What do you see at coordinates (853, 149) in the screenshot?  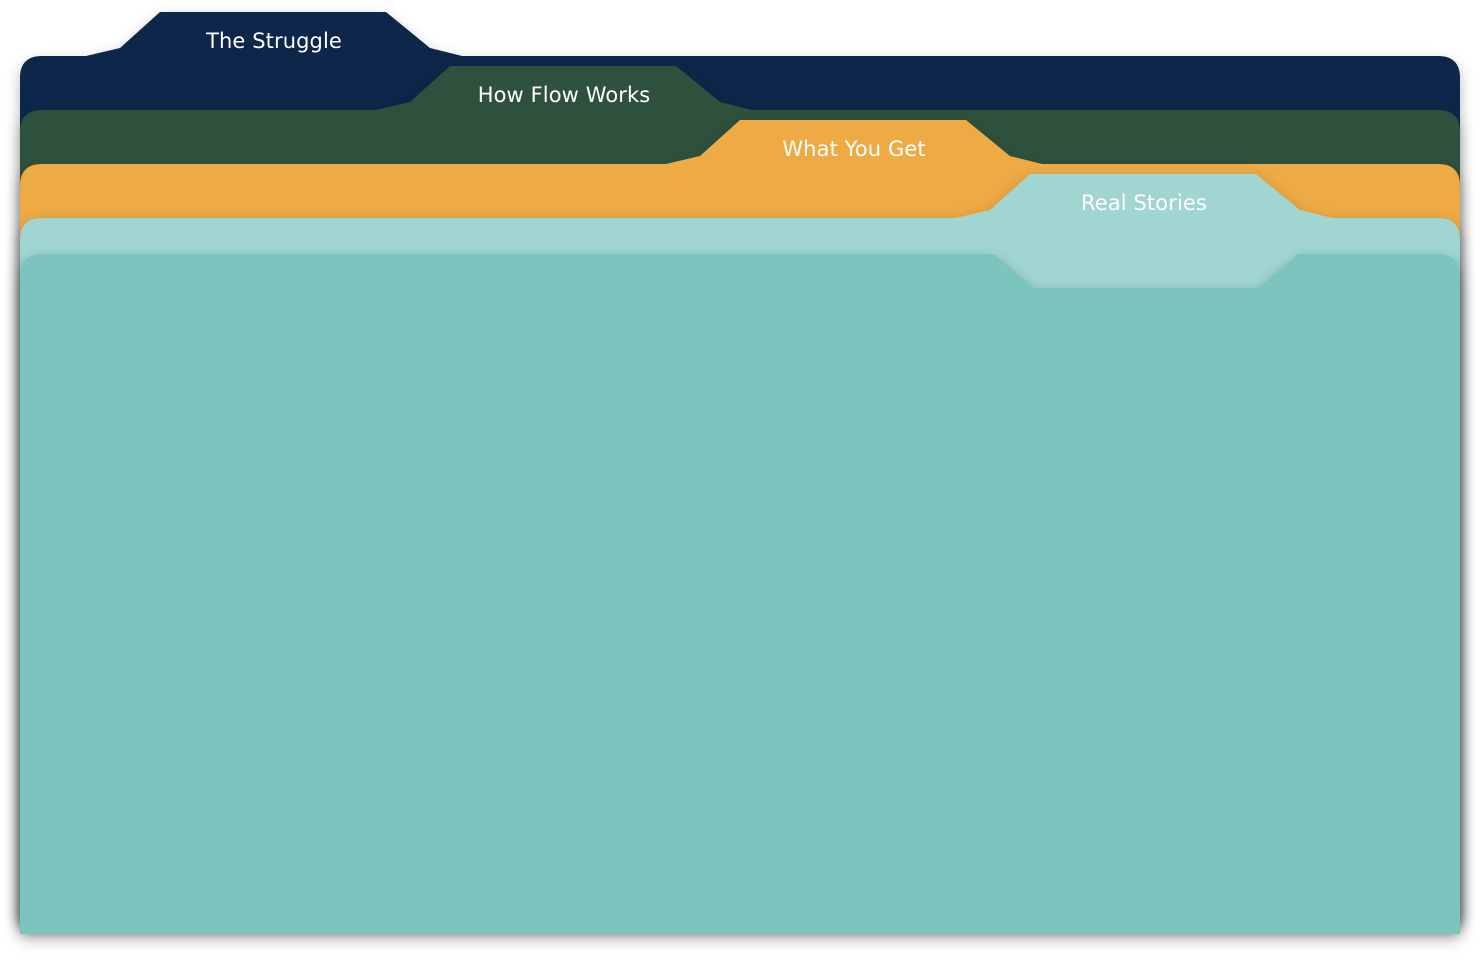 I see `tab-what-you-get: What You Get` at bounding box center [853, 149].